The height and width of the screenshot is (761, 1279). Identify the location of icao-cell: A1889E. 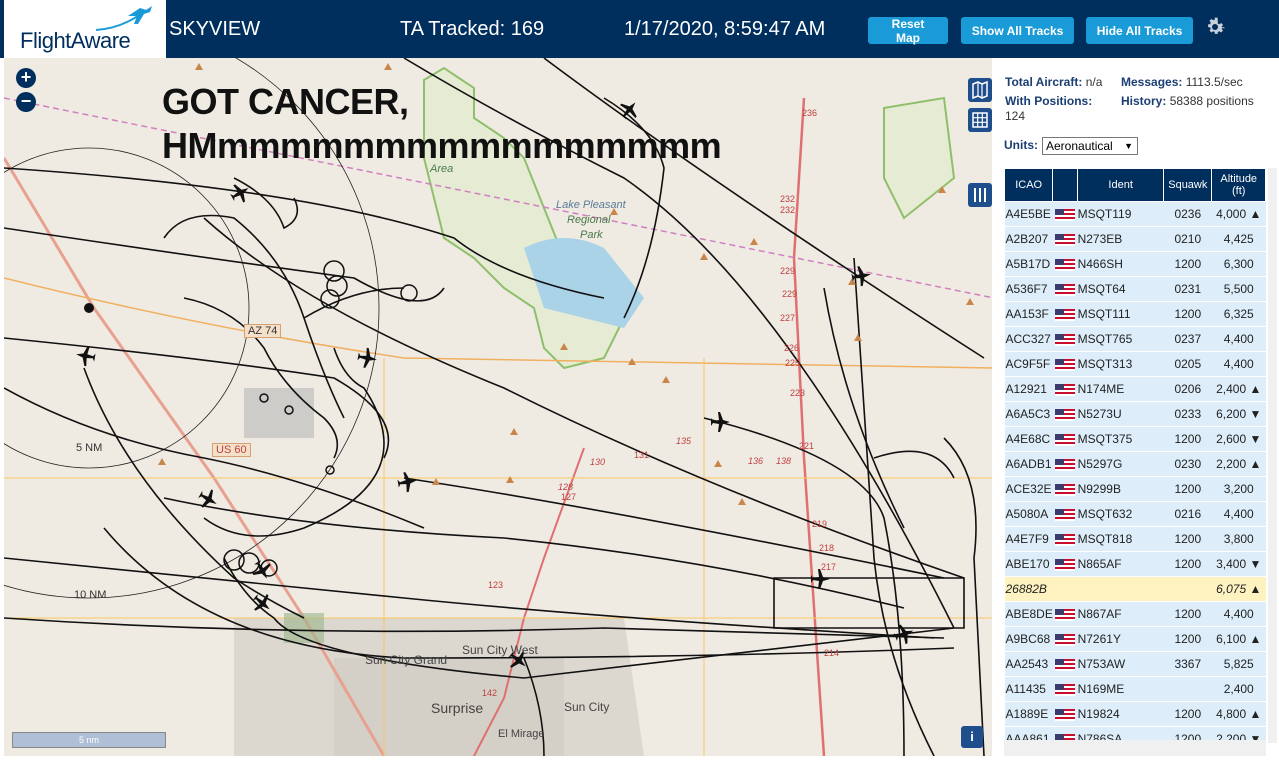
(1028, 714).